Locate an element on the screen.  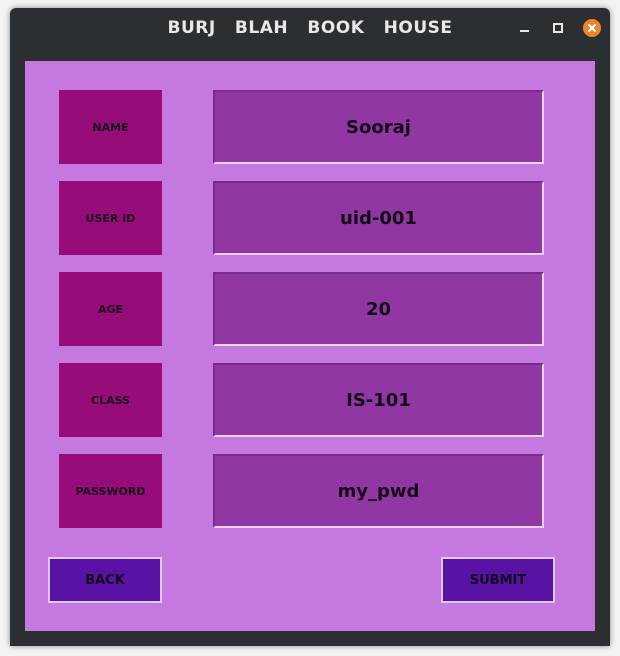
class-label: CLASS is located at coordinates (110, 400).